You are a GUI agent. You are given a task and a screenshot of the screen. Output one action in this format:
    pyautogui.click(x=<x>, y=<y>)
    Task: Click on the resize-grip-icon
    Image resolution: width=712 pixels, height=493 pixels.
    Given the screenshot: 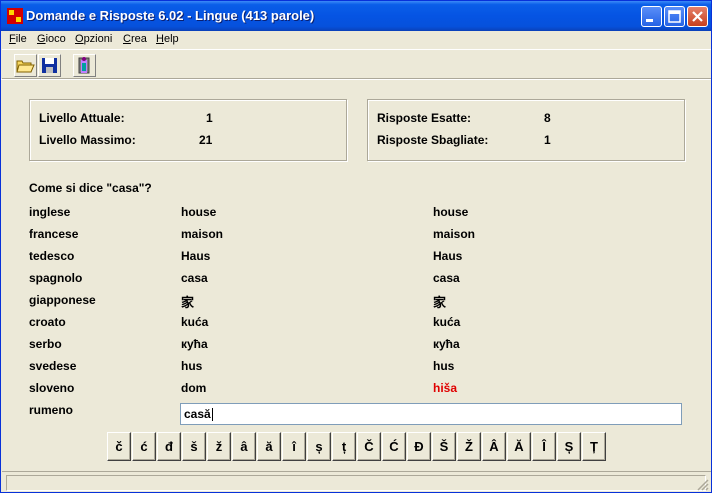 What is the action you would take?
    pyautogui.click(x=703, y=485)
    